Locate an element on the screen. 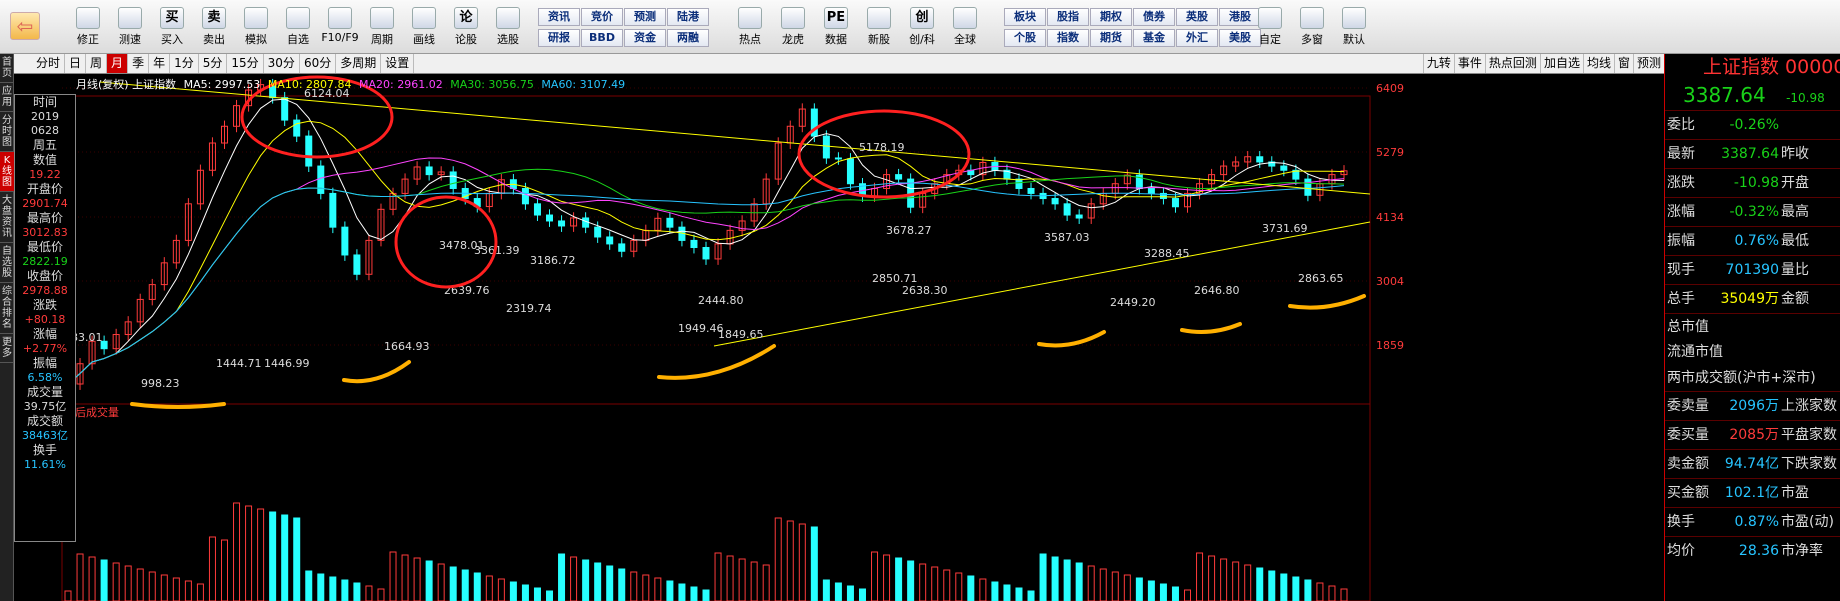 This screenshot has width=1840, height=601. period-tab: 年 is located at coordinates (160, 63).